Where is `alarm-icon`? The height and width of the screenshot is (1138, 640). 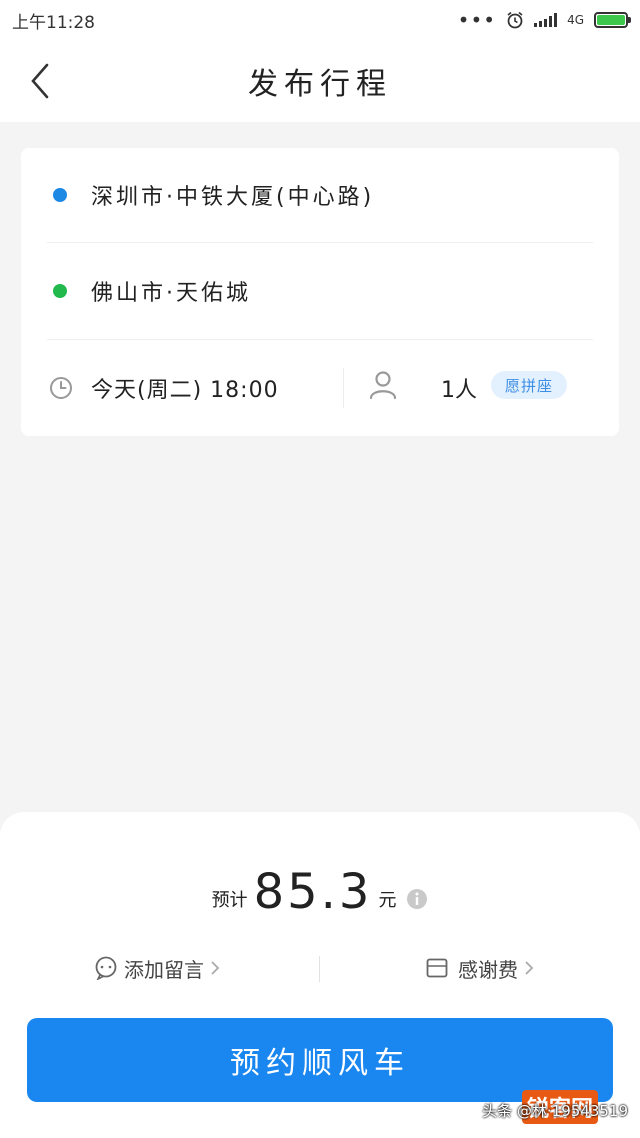
alarm-icon is located at coordinates (515, 20).